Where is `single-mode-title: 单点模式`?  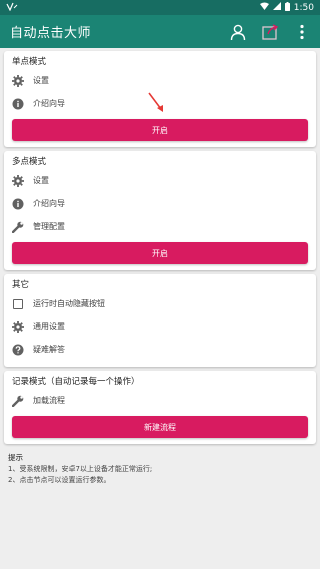
single-mode-title: 单点模式 is located at coordinates (29, 62).